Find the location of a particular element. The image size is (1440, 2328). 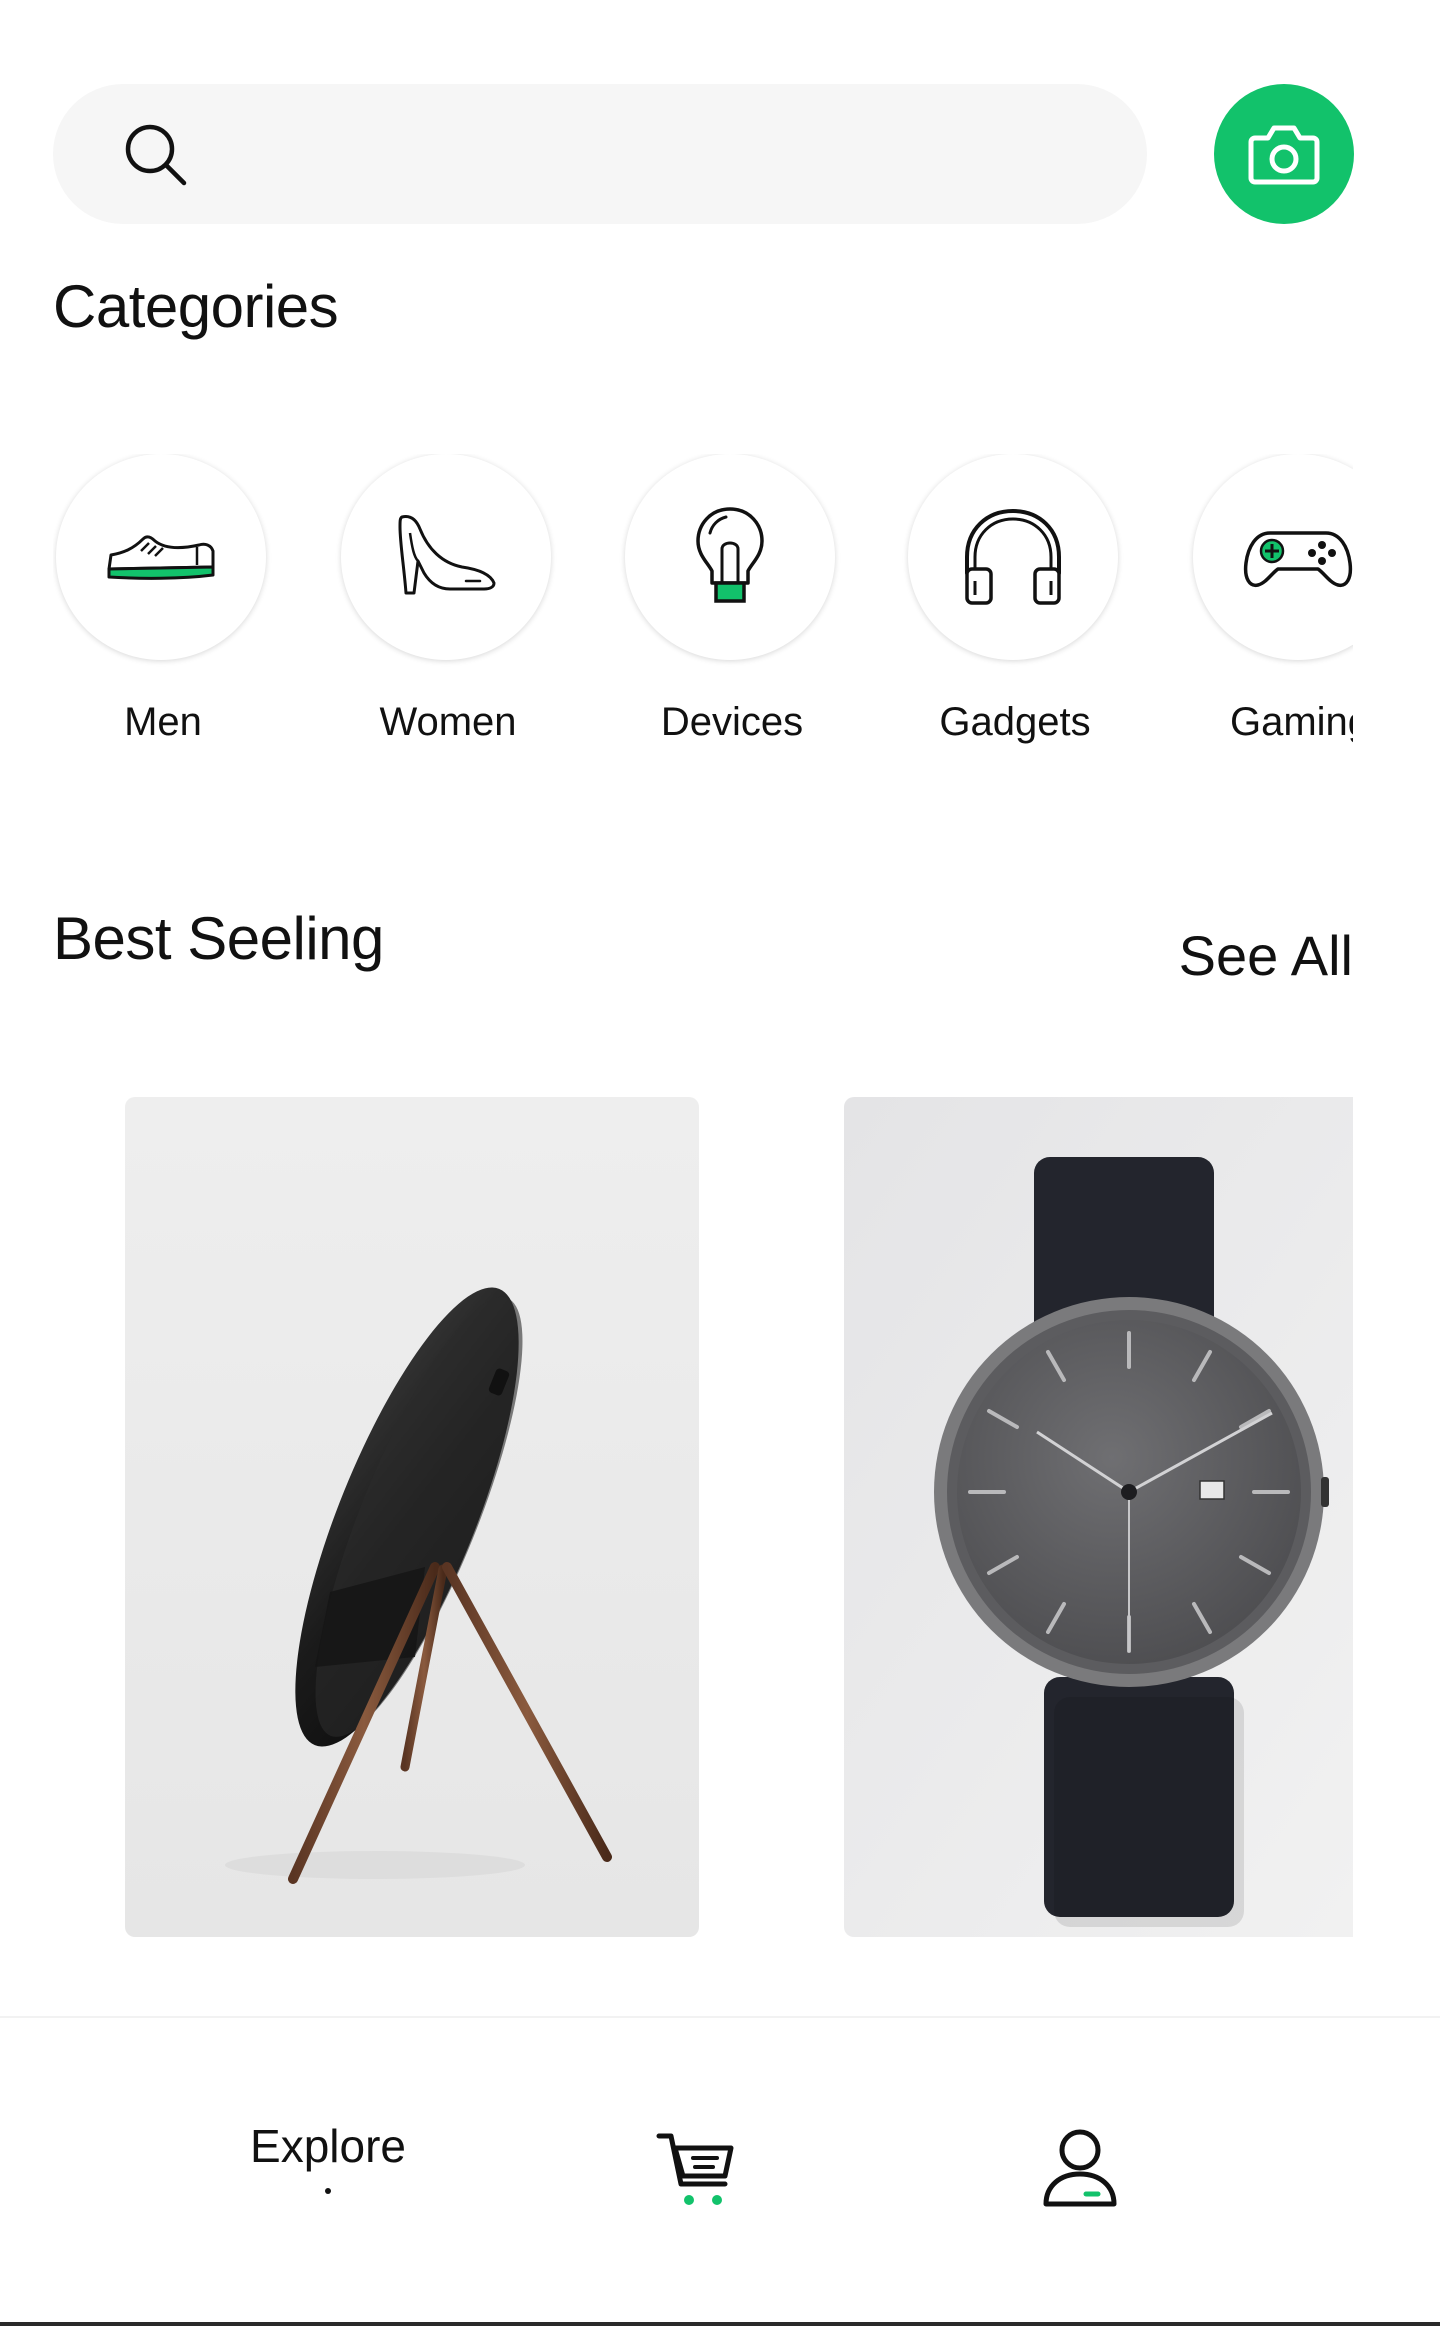

category-men: Men is located at coordinates (163, 614).